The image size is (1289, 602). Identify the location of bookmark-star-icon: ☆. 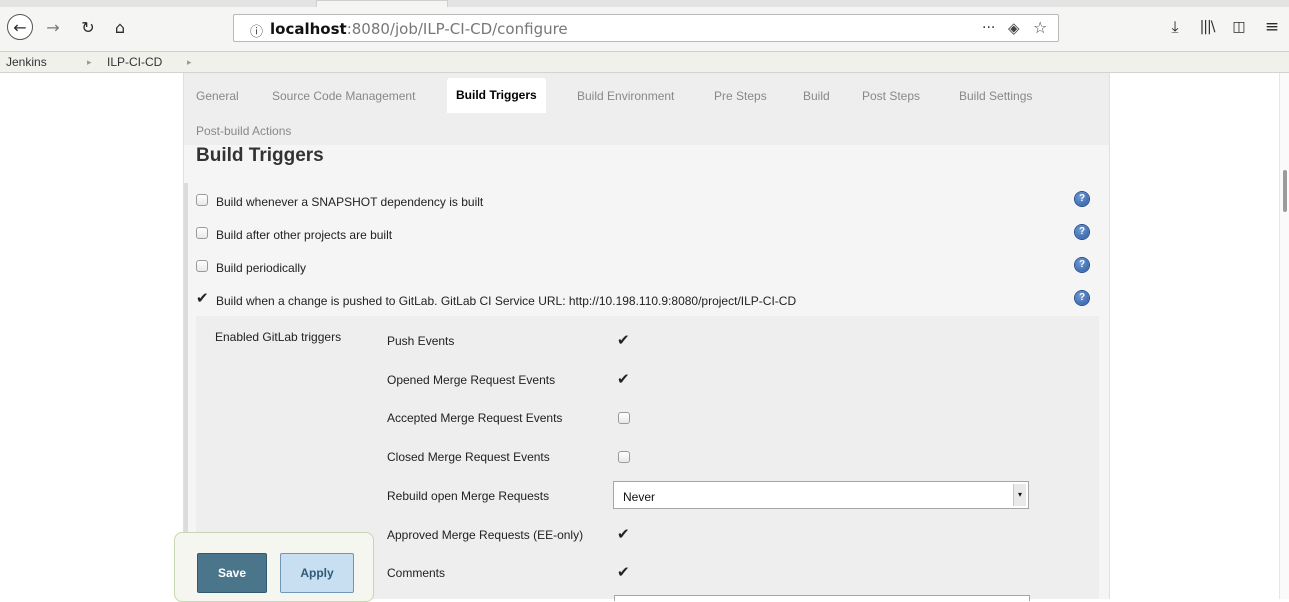
(1040, 27).